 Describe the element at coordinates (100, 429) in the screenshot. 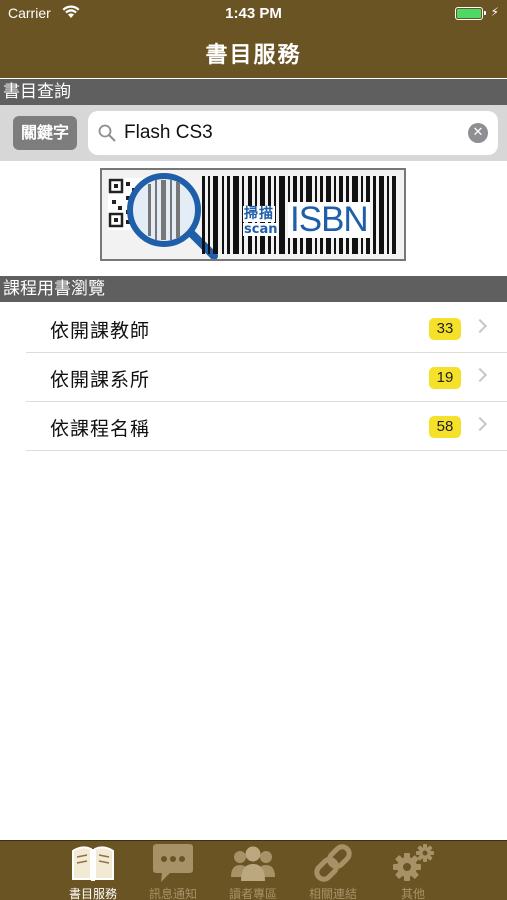

I see `list-item-label: 依課程名稱` at that location.